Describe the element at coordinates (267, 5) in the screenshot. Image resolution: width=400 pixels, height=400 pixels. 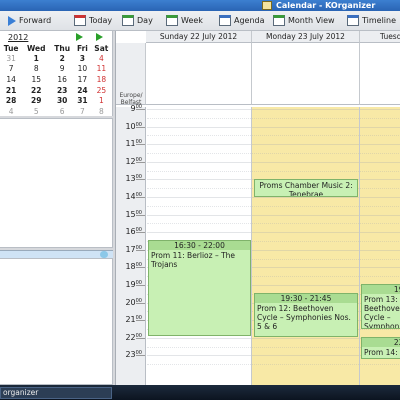
I see `calendar-app-icon` at that location.